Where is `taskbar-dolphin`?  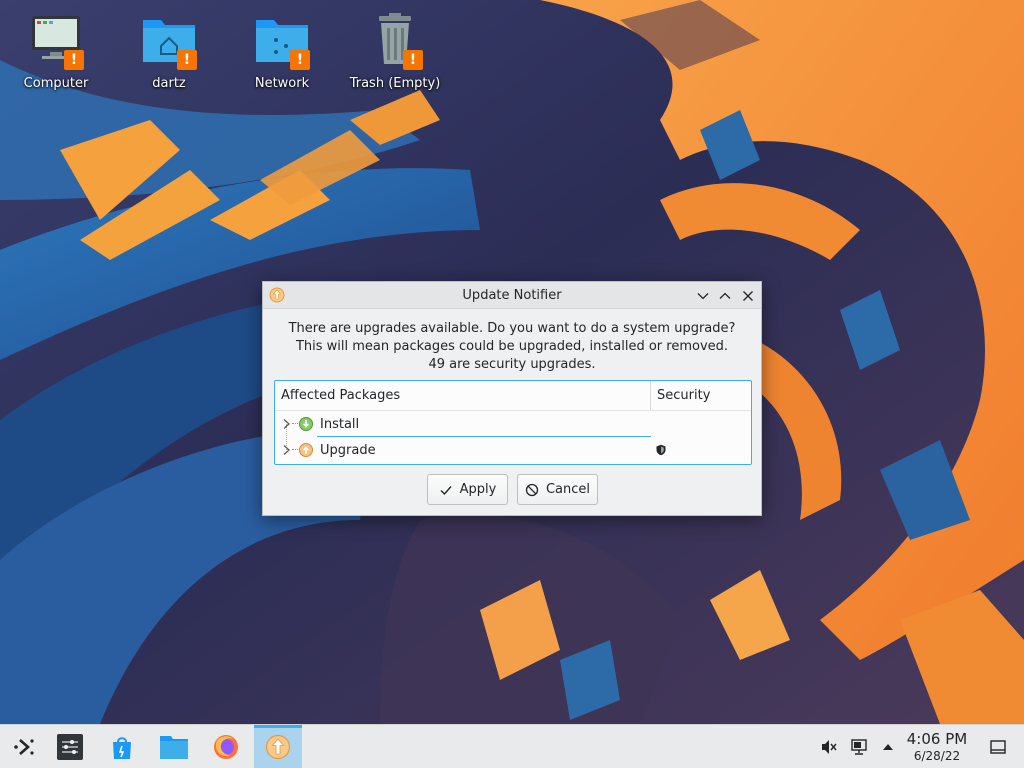
taskbar-dolphin is located at coordinates (174, 746).